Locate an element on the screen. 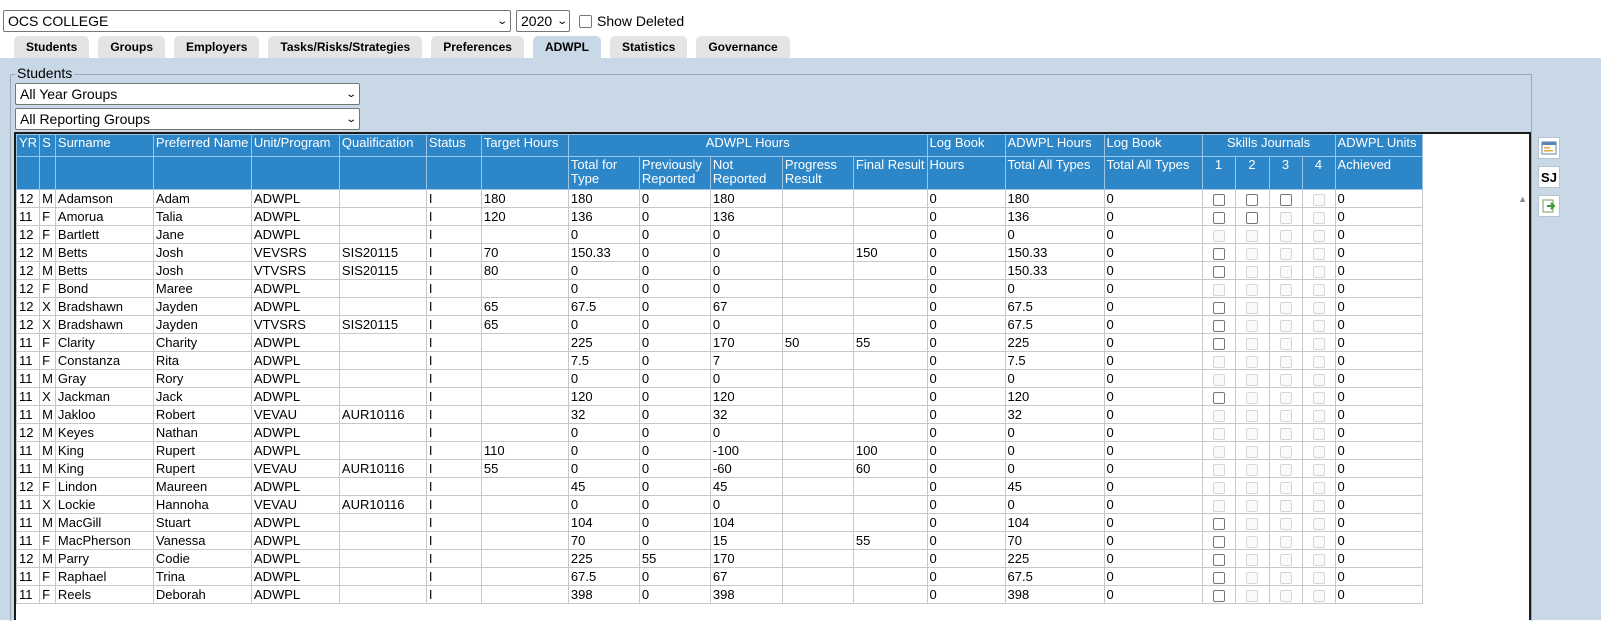 Image resolution: width=1601 pixels, height=621 pixels. table-row: 12 F Lindon Maureen ADWPL I 45 0 45 0 45 0 0 is located at coordinates (719, 486).